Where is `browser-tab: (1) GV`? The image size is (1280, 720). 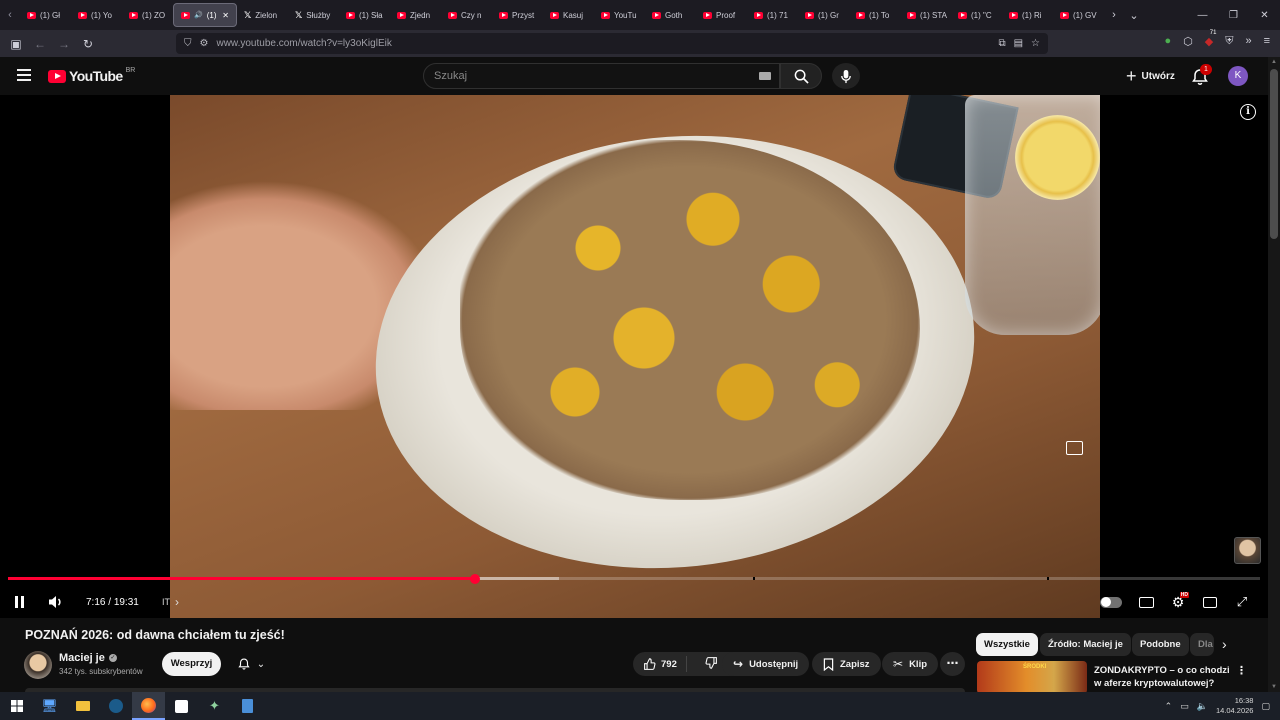 browser-tab: (1) GV is located at coordinates (1078, 15).